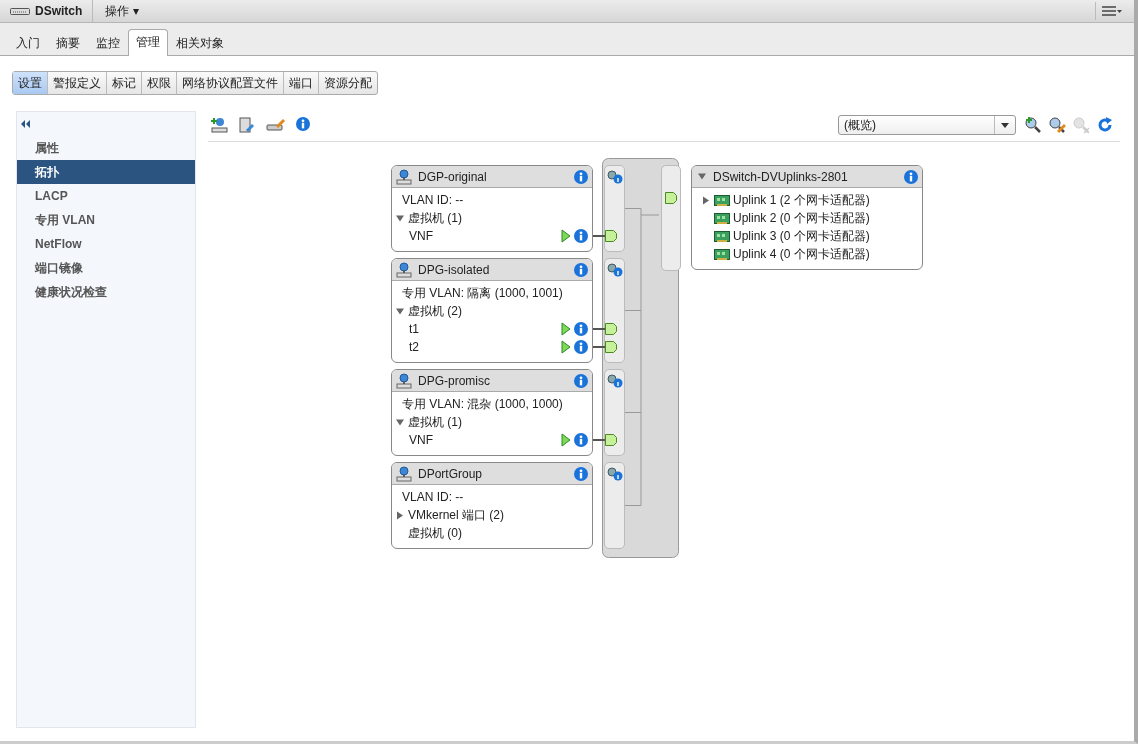 The image size is (1138, 744). Describe the element at coordinates (28, 43) in the screenshot. I see `tab: 入门` at that location.